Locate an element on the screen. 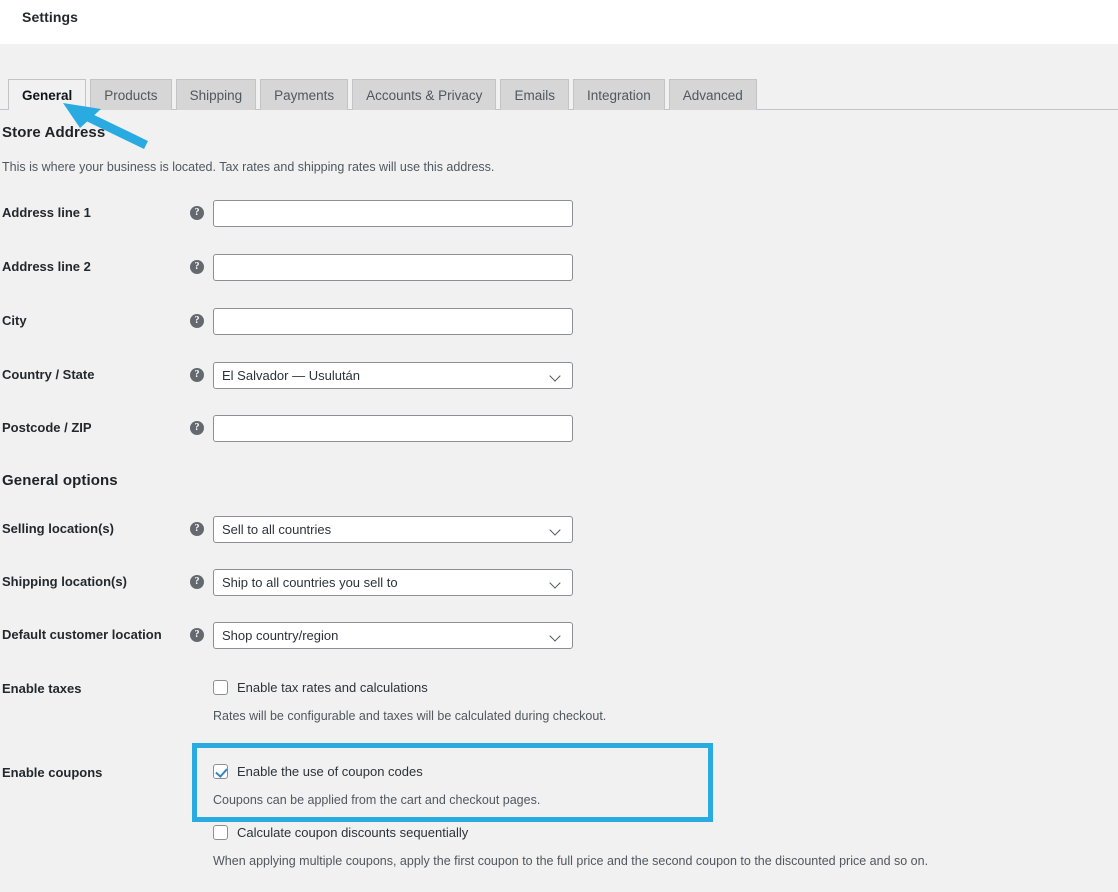 Image resolution: width=1118 pixels, height=892 pixels. tab-shipping: Shipping is located at coordinates (216, 94).